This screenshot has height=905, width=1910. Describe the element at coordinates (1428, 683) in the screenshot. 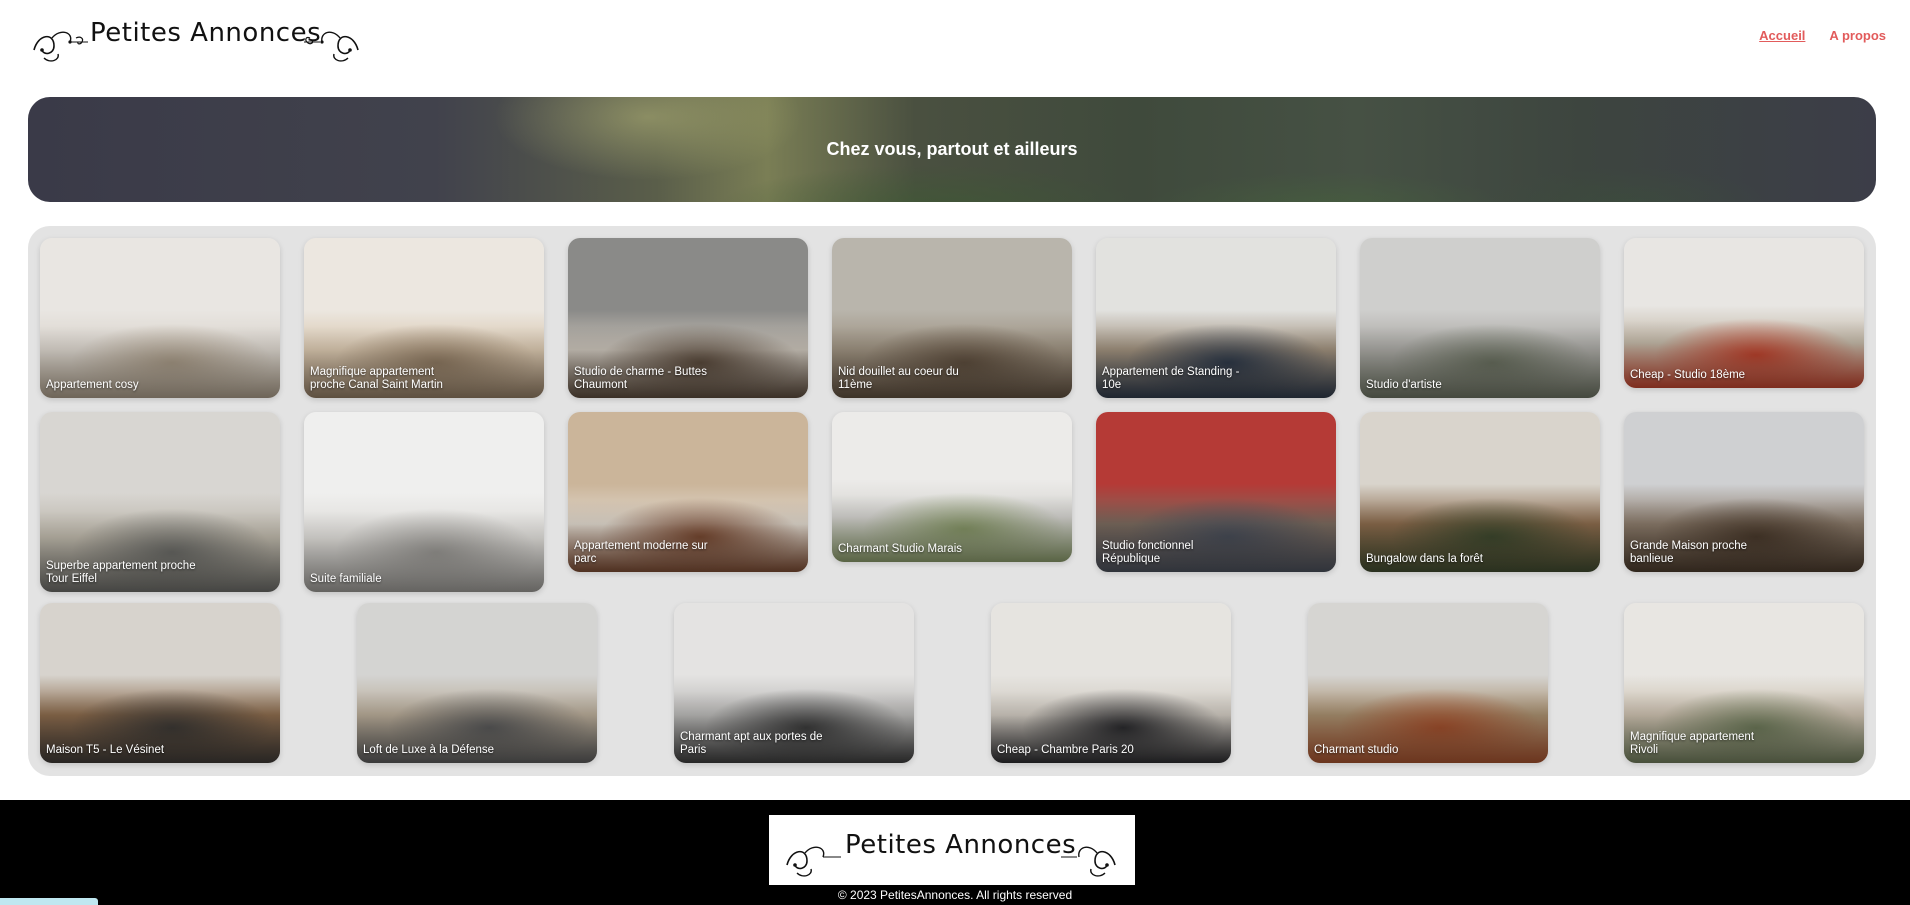

I see `listing-card: Charmant studio` at that location.